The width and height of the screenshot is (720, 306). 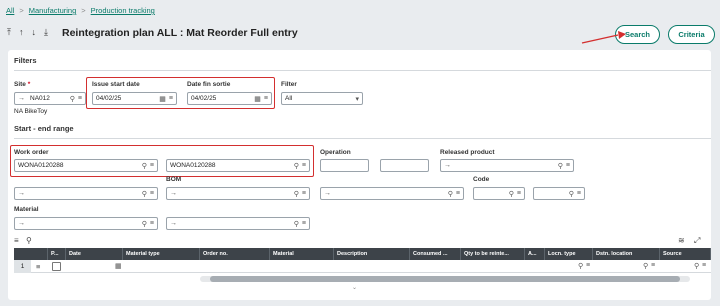 I want to click on next-record-icon: ↓, so click(x=33, y=32).